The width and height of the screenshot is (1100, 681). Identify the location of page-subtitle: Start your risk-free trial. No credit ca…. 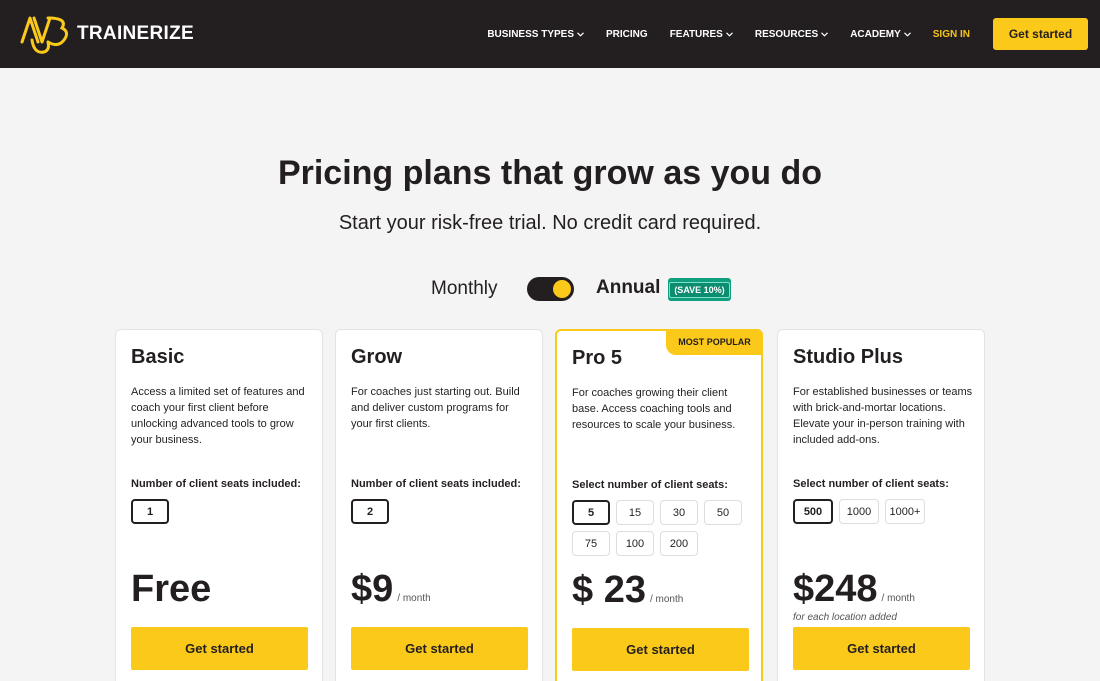
(550, 223).